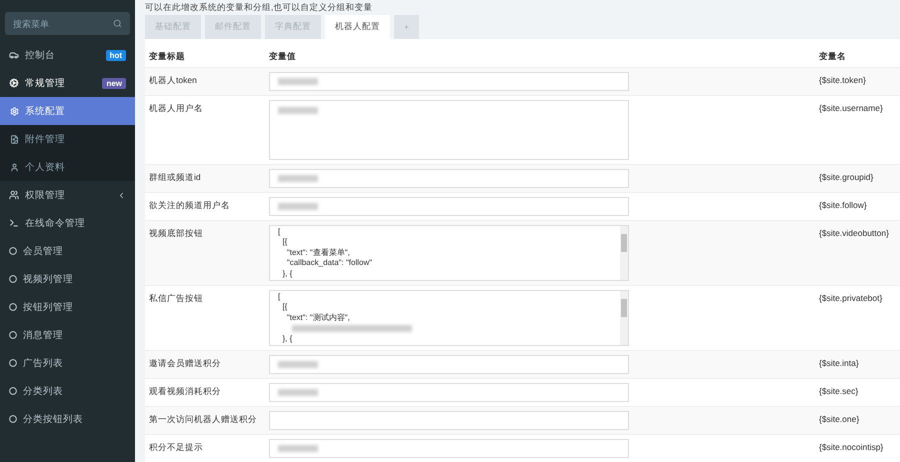  I want to click on variable-title: 观看视频消耗积分, so click(185, 391).